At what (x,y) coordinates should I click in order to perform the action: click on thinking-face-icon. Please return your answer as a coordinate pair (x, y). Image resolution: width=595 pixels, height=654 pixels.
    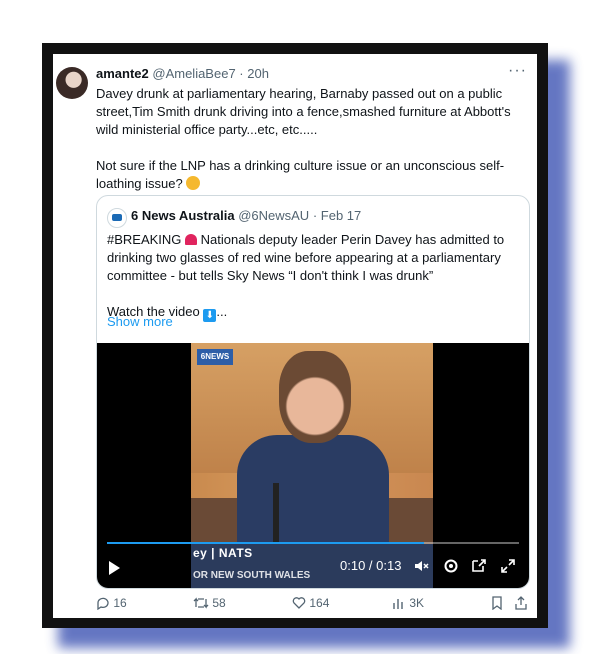
    Looking at the image, I should click on (193, 183).